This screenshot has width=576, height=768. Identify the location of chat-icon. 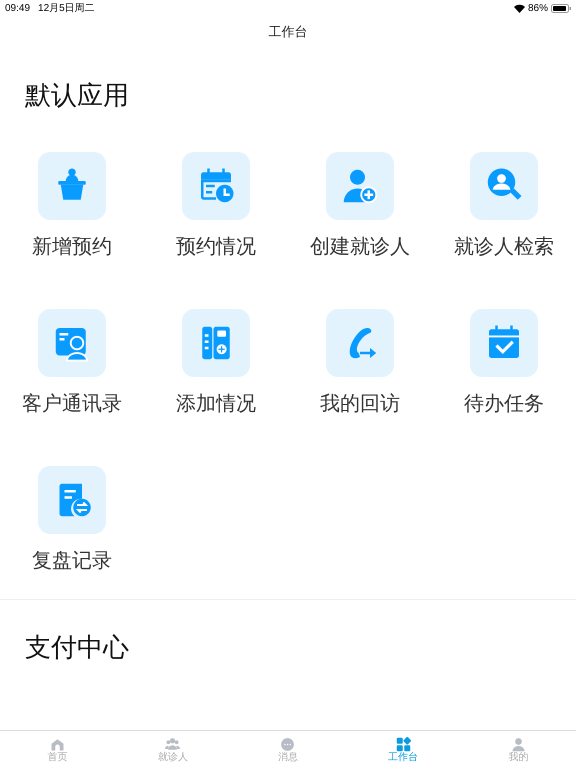
(288, 744).